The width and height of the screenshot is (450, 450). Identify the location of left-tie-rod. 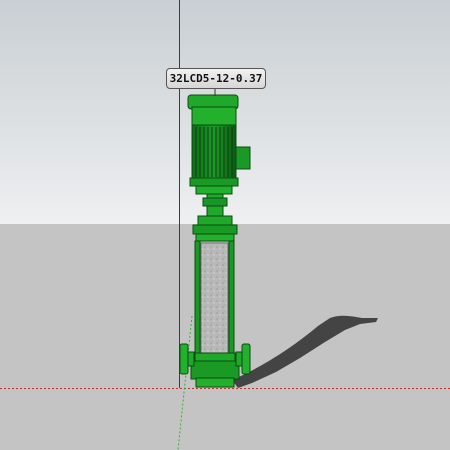
(197, 298).